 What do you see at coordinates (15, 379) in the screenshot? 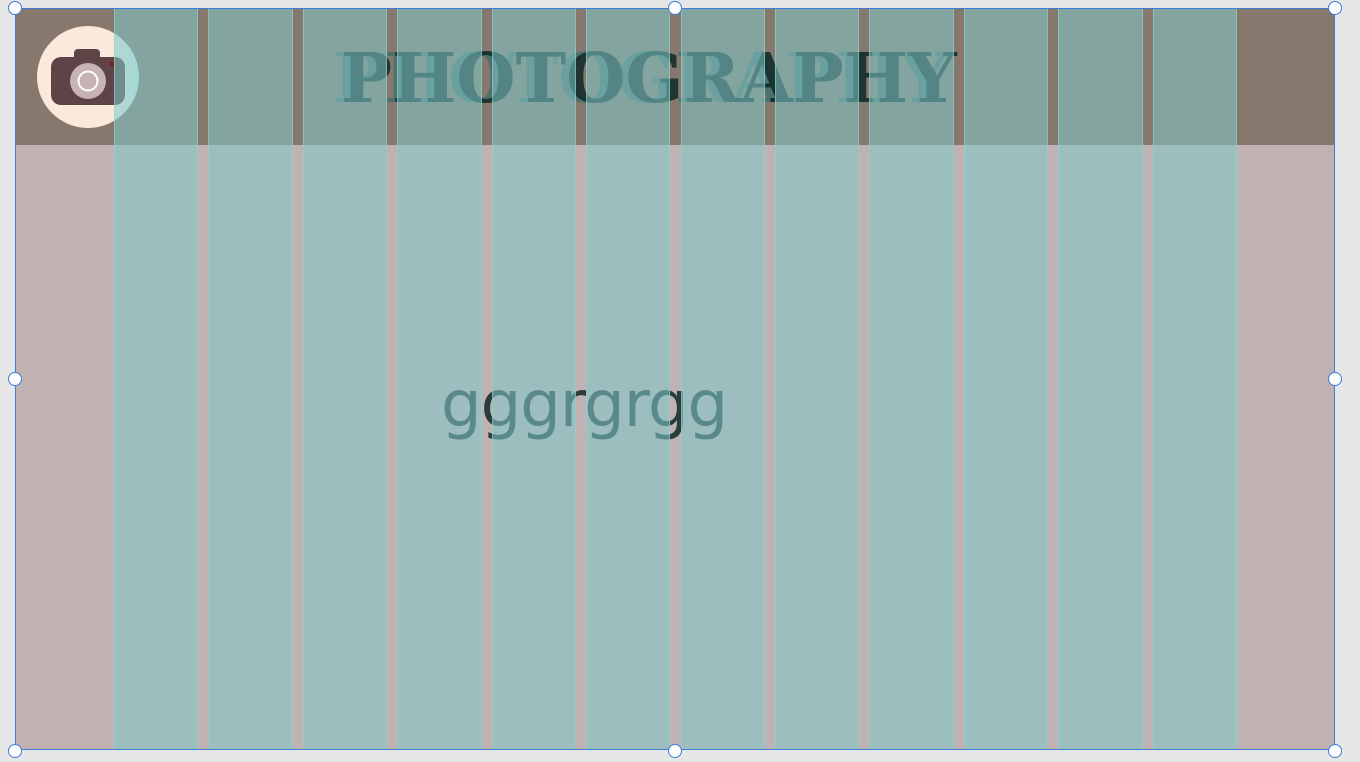
I see `resize-handle-middle-left` at bounding box center [15, 379].